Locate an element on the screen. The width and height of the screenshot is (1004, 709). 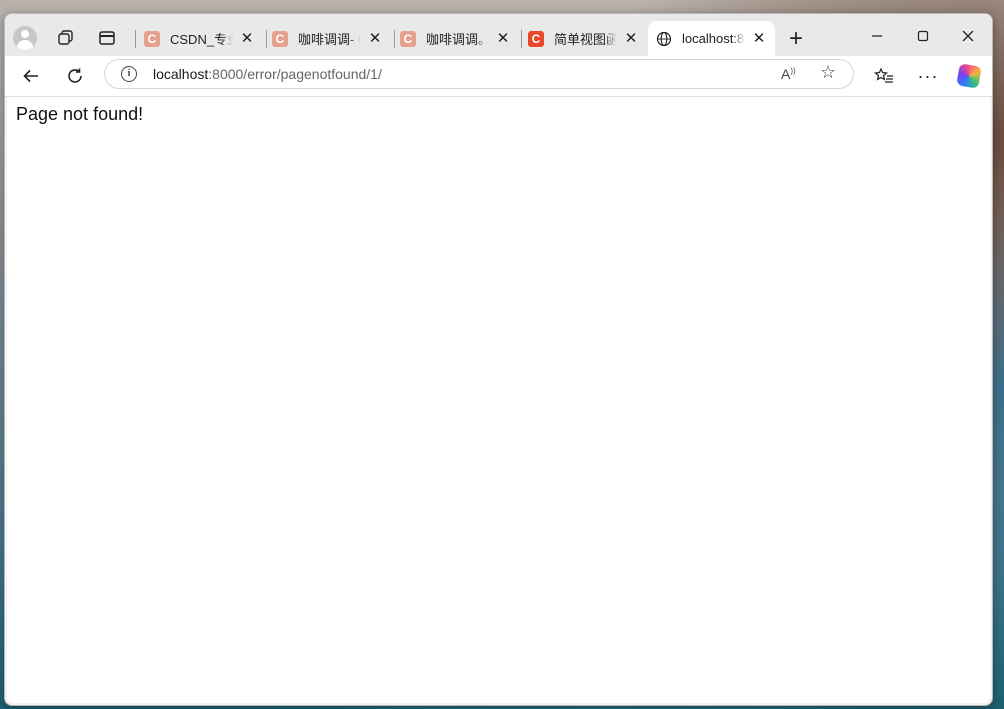
profile-button is located at coordinates (25, 38).